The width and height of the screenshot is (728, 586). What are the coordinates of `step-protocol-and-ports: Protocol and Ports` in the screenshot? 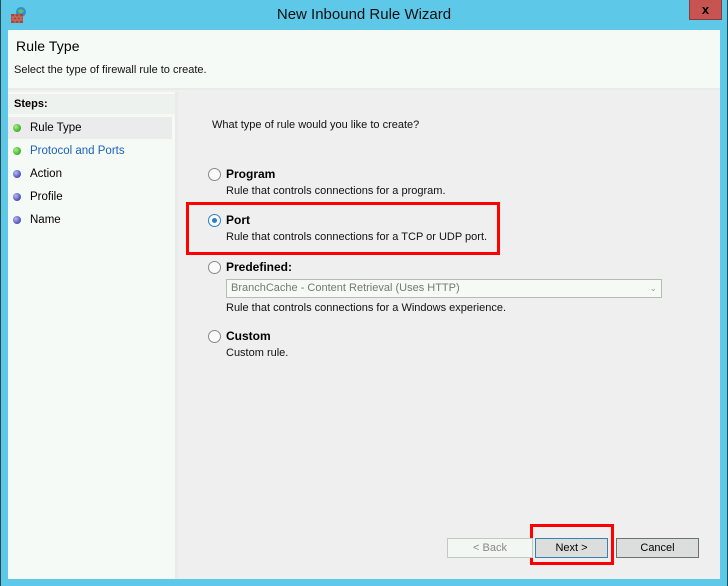 It's located at (90, 151).